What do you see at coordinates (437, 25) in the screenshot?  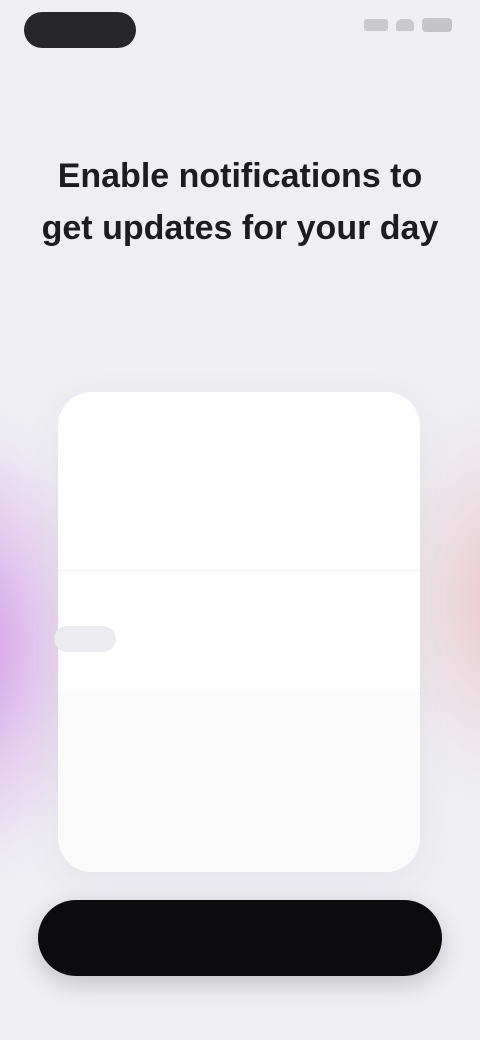 I see `battery-icon` at bounding box center [437, 25].